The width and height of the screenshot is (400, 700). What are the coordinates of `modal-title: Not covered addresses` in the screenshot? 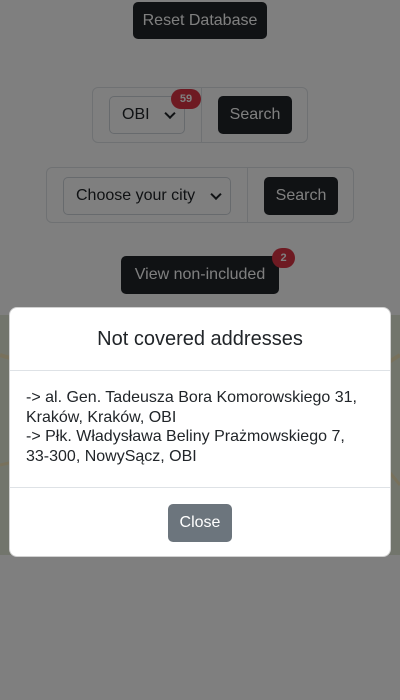 It's located at (200, 338).